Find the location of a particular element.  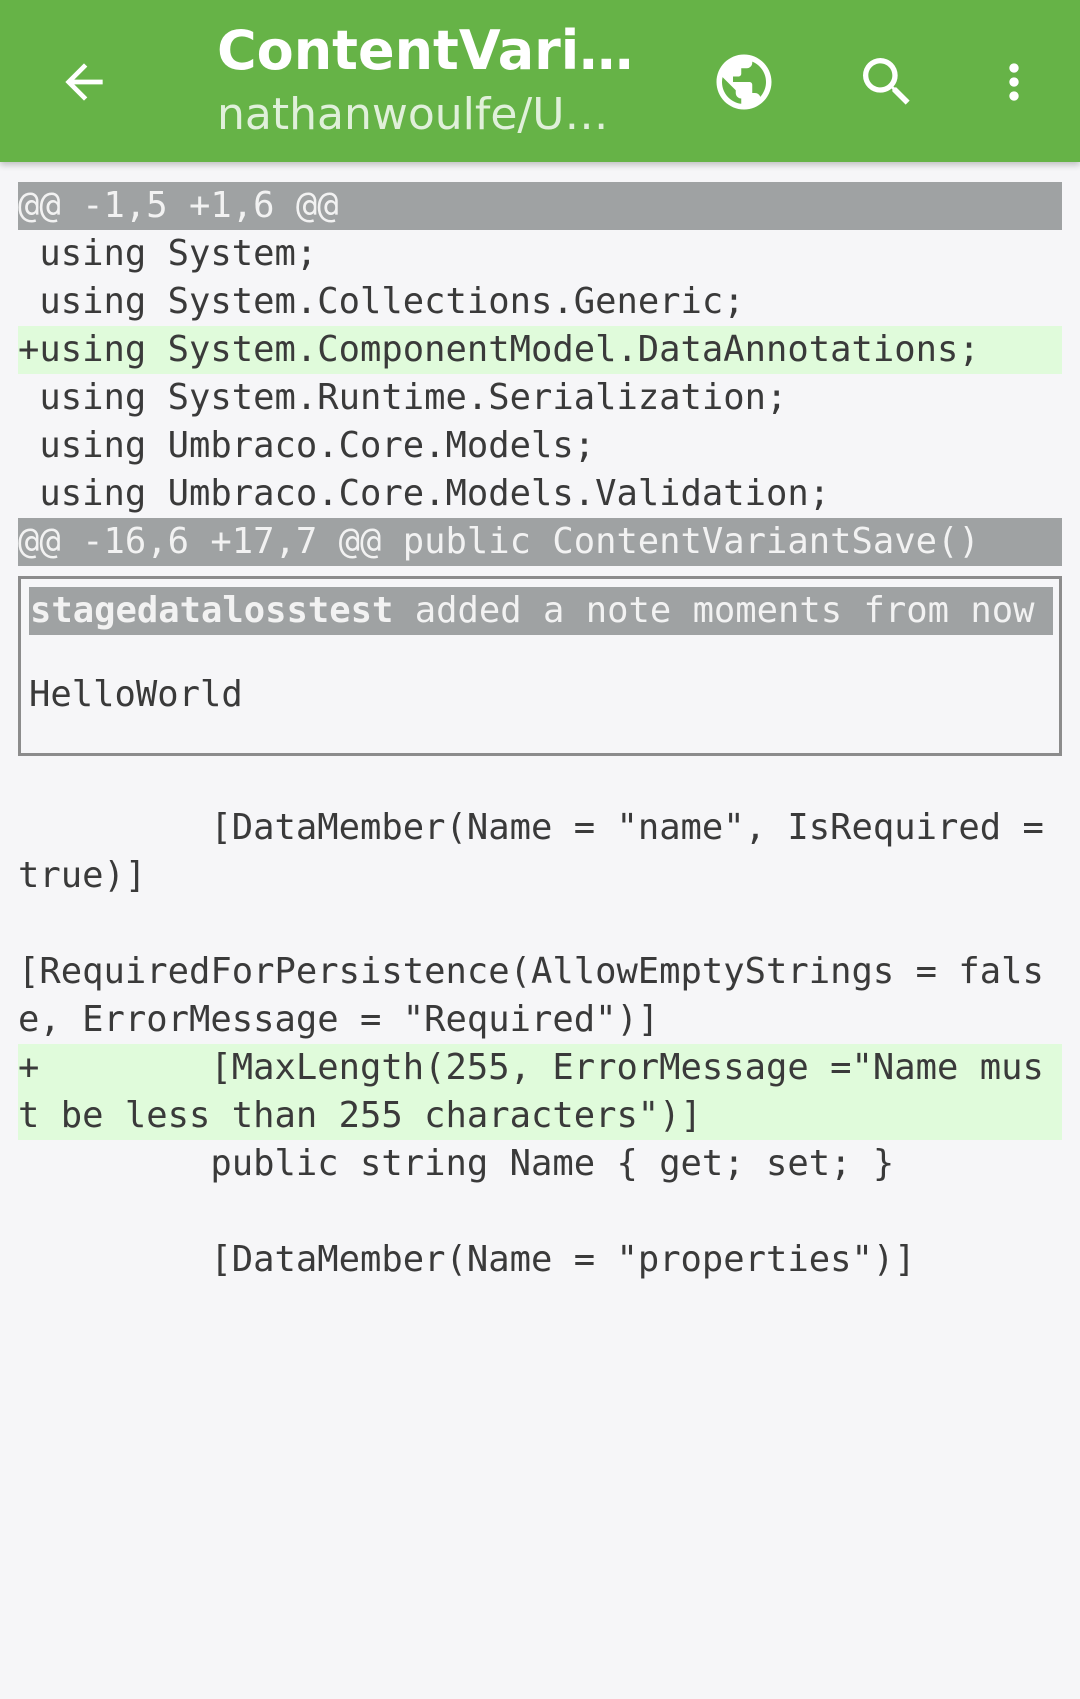

note-body: HelloWorld is located at coordinates (136, 694).